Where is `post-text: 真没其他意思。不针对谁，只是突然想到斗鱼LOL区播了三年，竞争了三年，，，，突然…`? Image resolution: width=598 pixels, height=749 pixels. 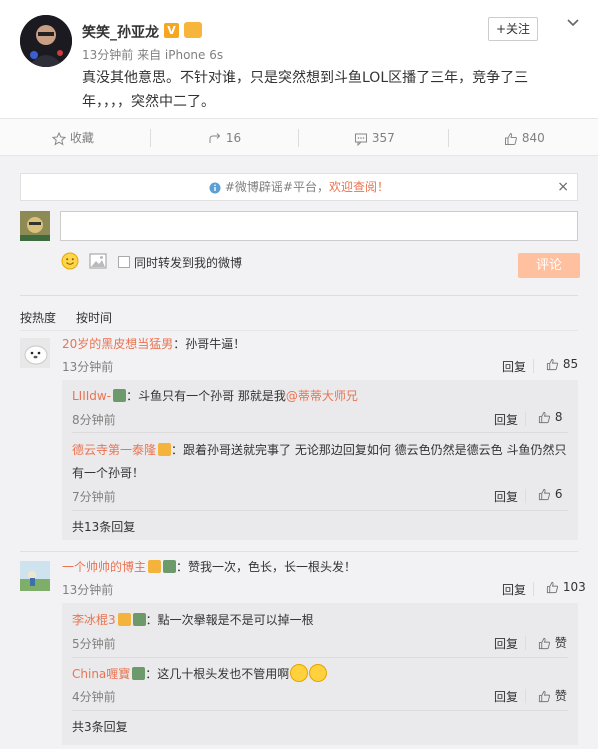
post-text: 真没其他意思。不针对谁，只是突然想到斗鱼LOL区播了三年，竞争了三年，，，，突然… is located at coordinates (305, 90).